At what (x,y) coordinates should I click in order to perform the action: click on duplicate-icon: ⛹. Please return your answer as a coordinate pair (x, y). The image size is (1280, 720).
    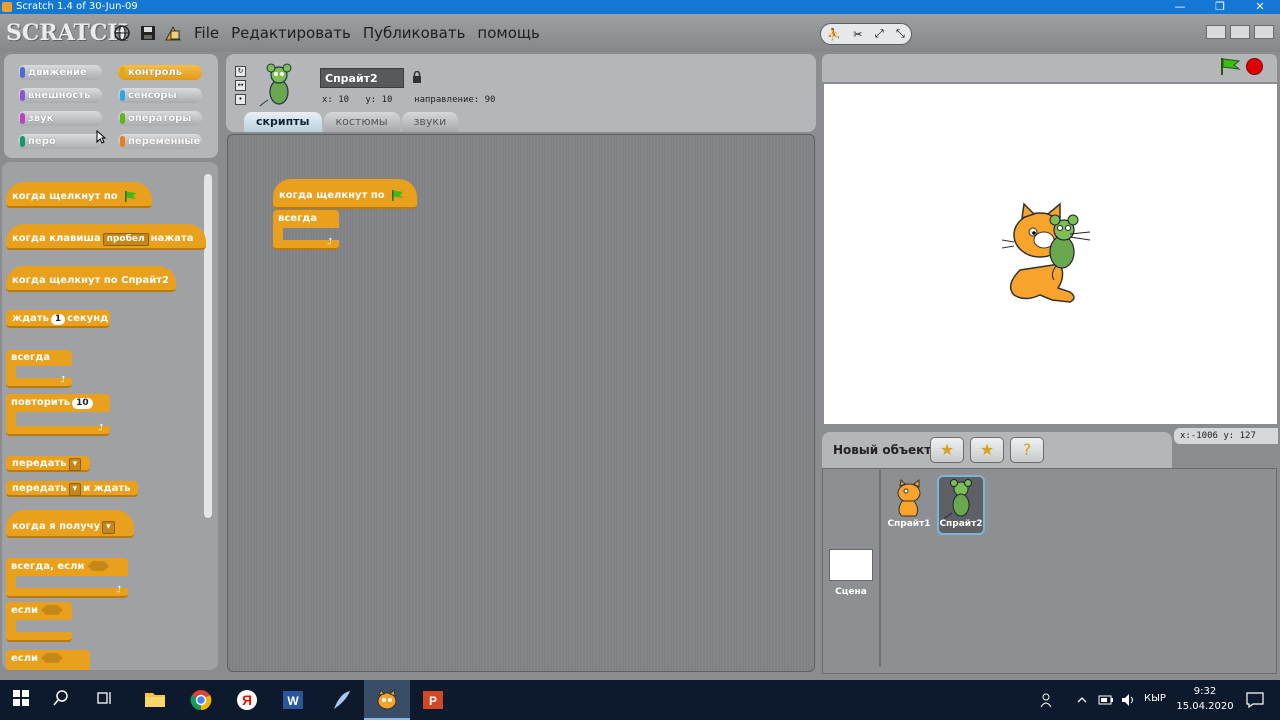
    Looking at the image, I should click on (834, 34).